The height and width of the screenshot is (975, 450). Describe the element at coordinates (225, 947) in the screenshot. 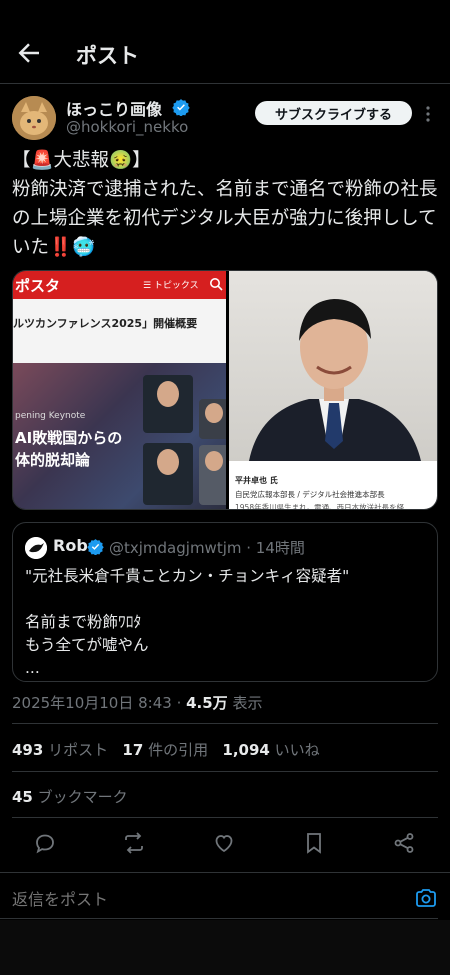

I see `bottom-area` at that location.